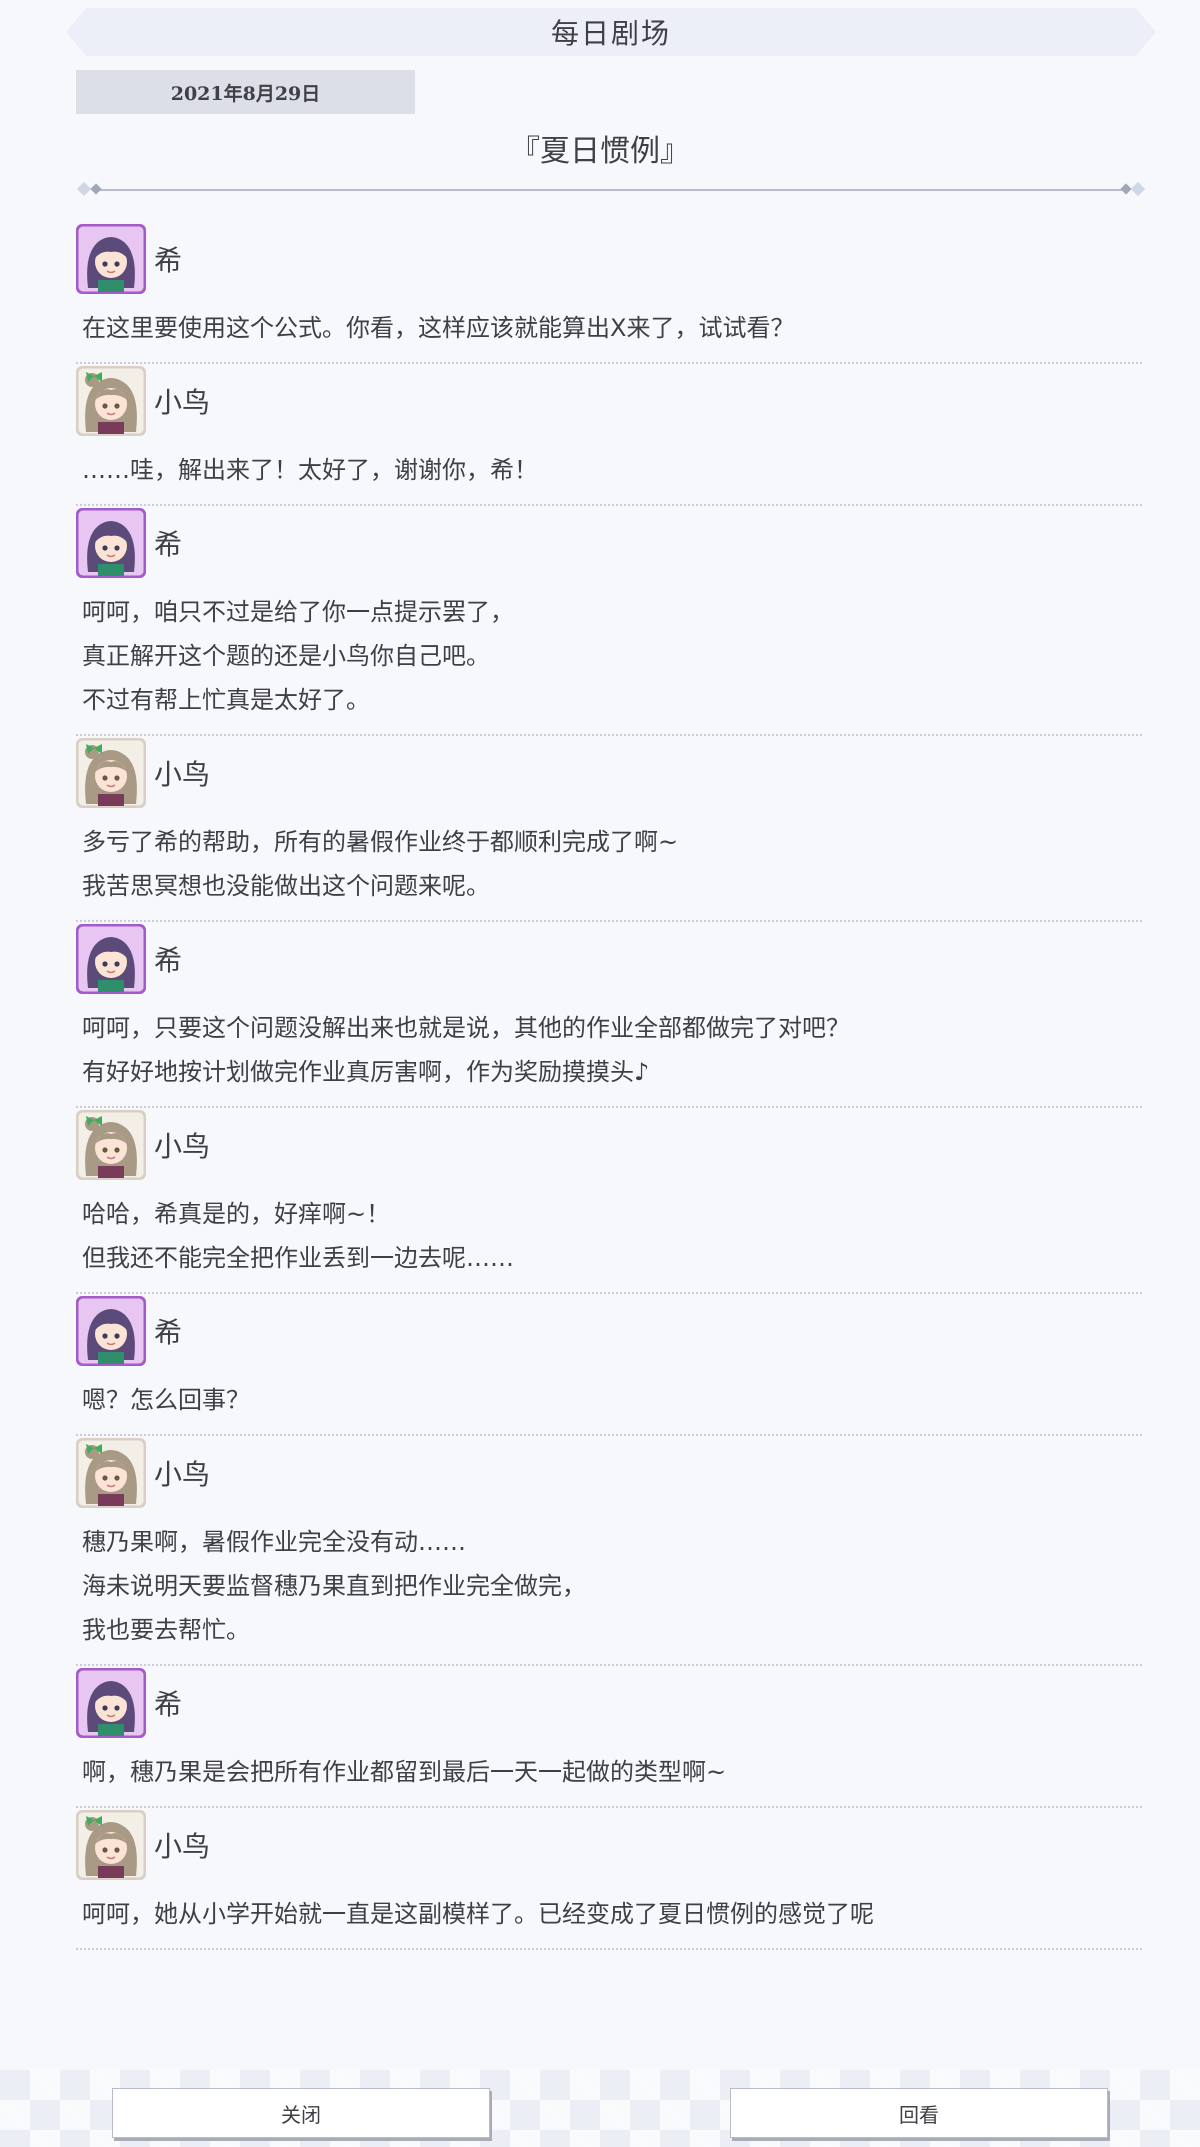 Image resolution: width=1200 pixels, height=2147 pixels. What do you see at coordinates (236, 1214) in the screenshot?
I see `dialogue-line: 哈哈，希真是的，好痒啊~！` at bounding box center [236, 1214].